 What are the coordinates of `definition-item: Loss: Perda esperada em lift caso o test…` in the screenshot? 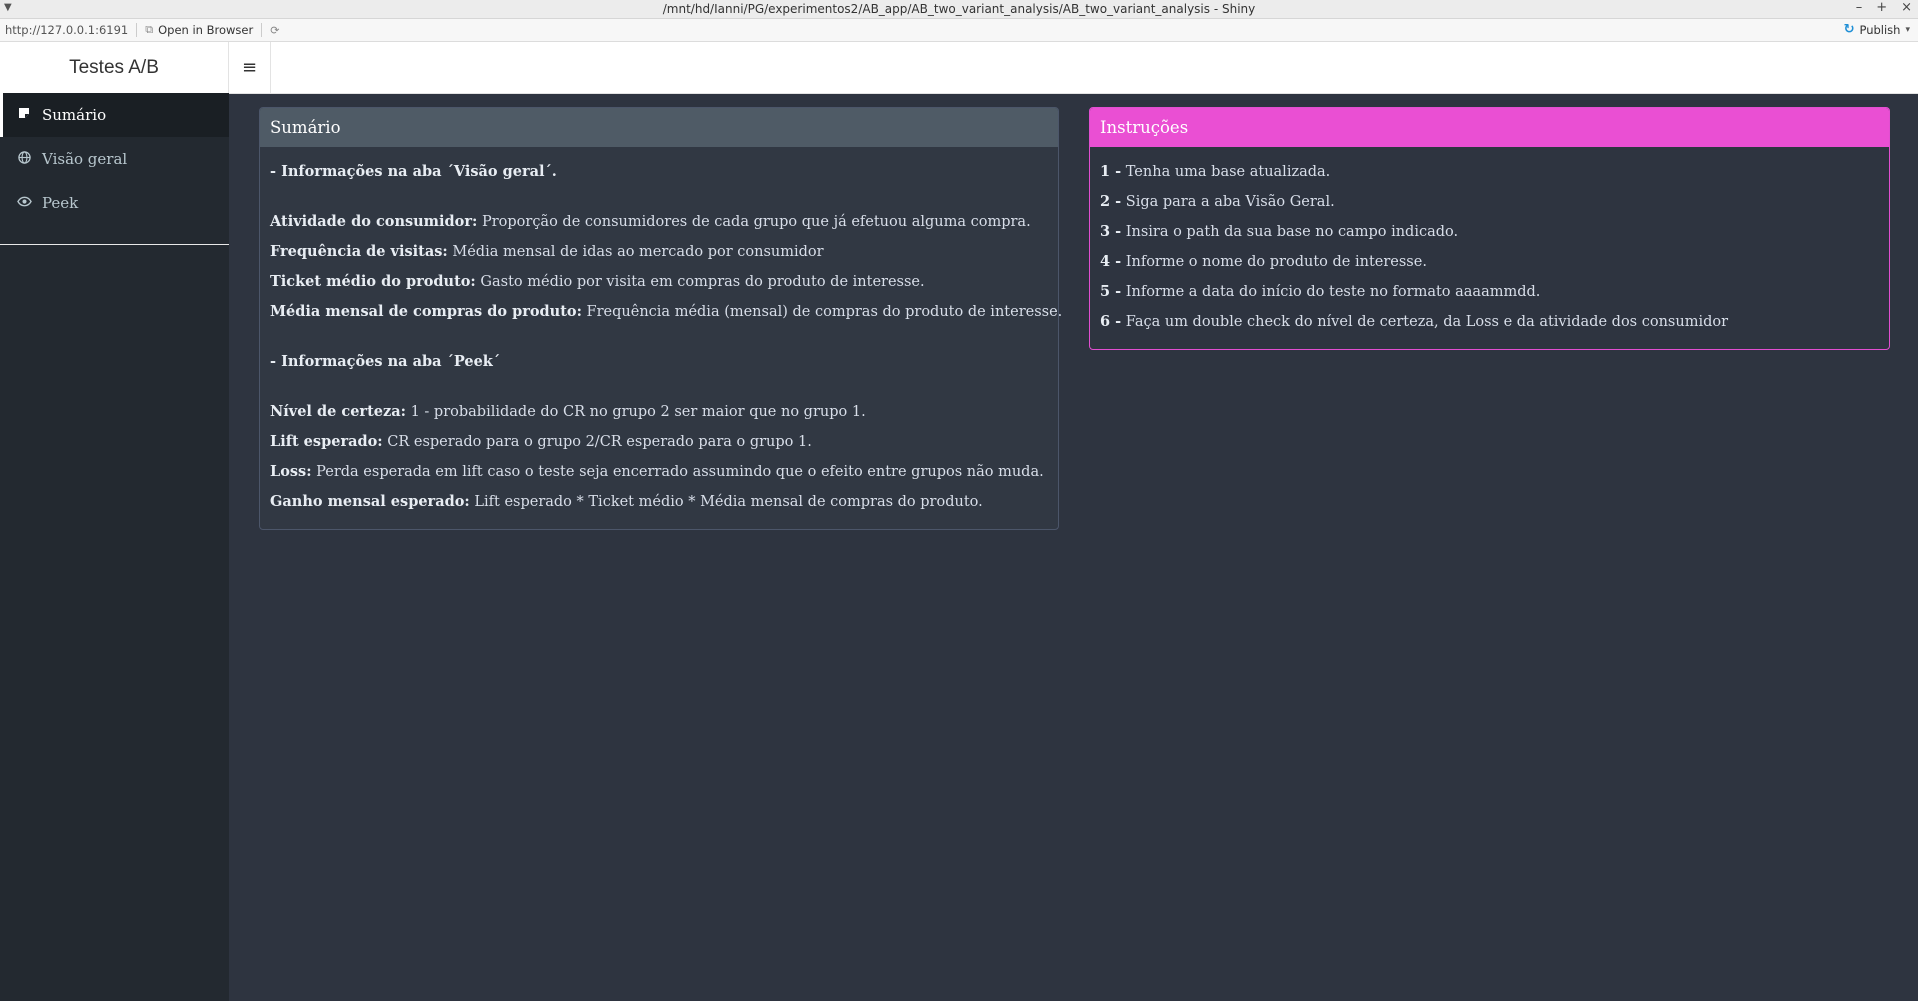 It's located at (657, 471).